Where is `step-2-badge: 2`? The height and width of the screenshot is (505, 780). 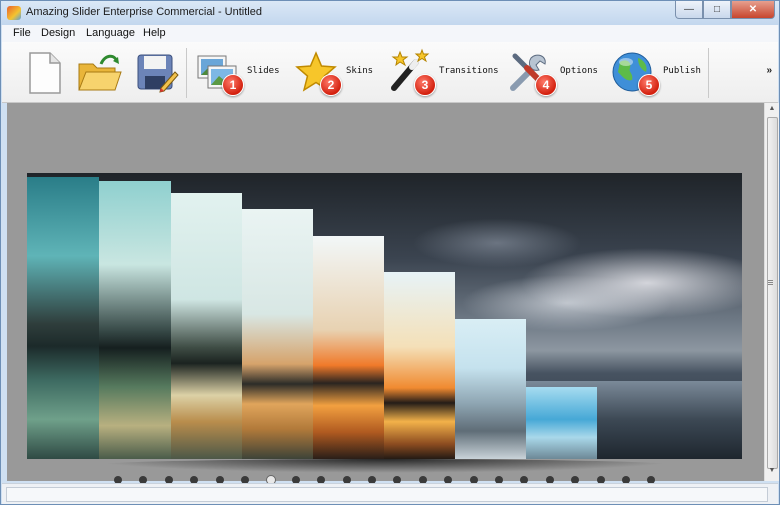
step-2-badge: 2 is located at coordinates (331, 85).